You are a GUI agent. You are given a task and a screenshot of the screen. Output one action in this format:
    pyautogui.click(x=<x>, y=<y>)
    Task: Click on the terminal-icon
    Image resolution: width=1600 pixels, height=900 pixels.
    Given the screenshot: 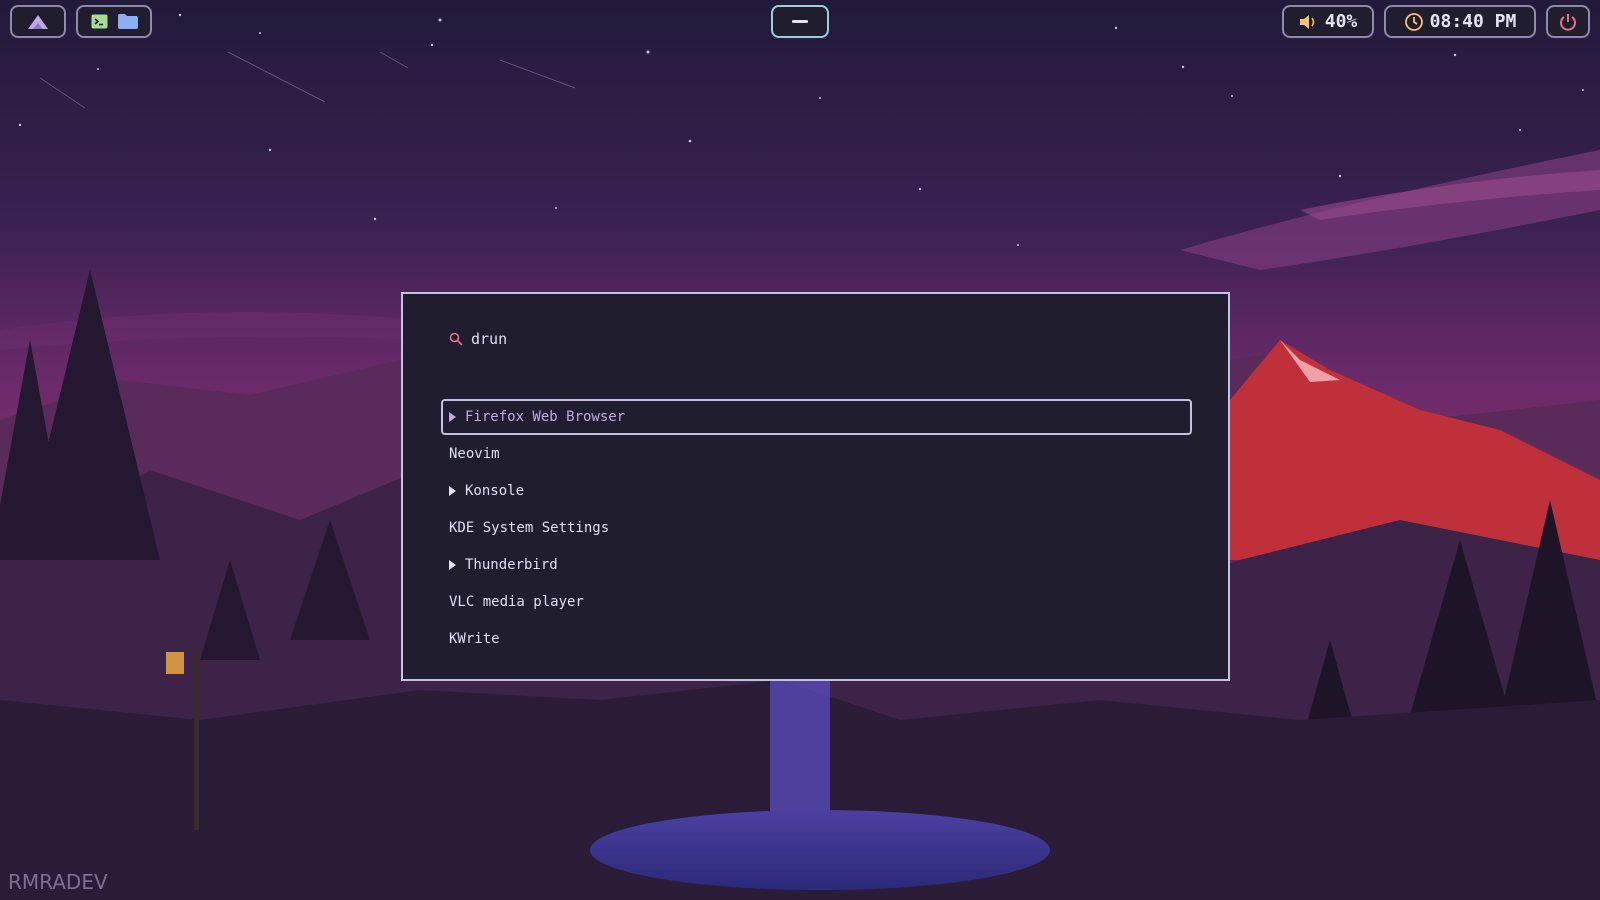 What is the action you would take?
    pyautogui.click(x=99, y=21)
    